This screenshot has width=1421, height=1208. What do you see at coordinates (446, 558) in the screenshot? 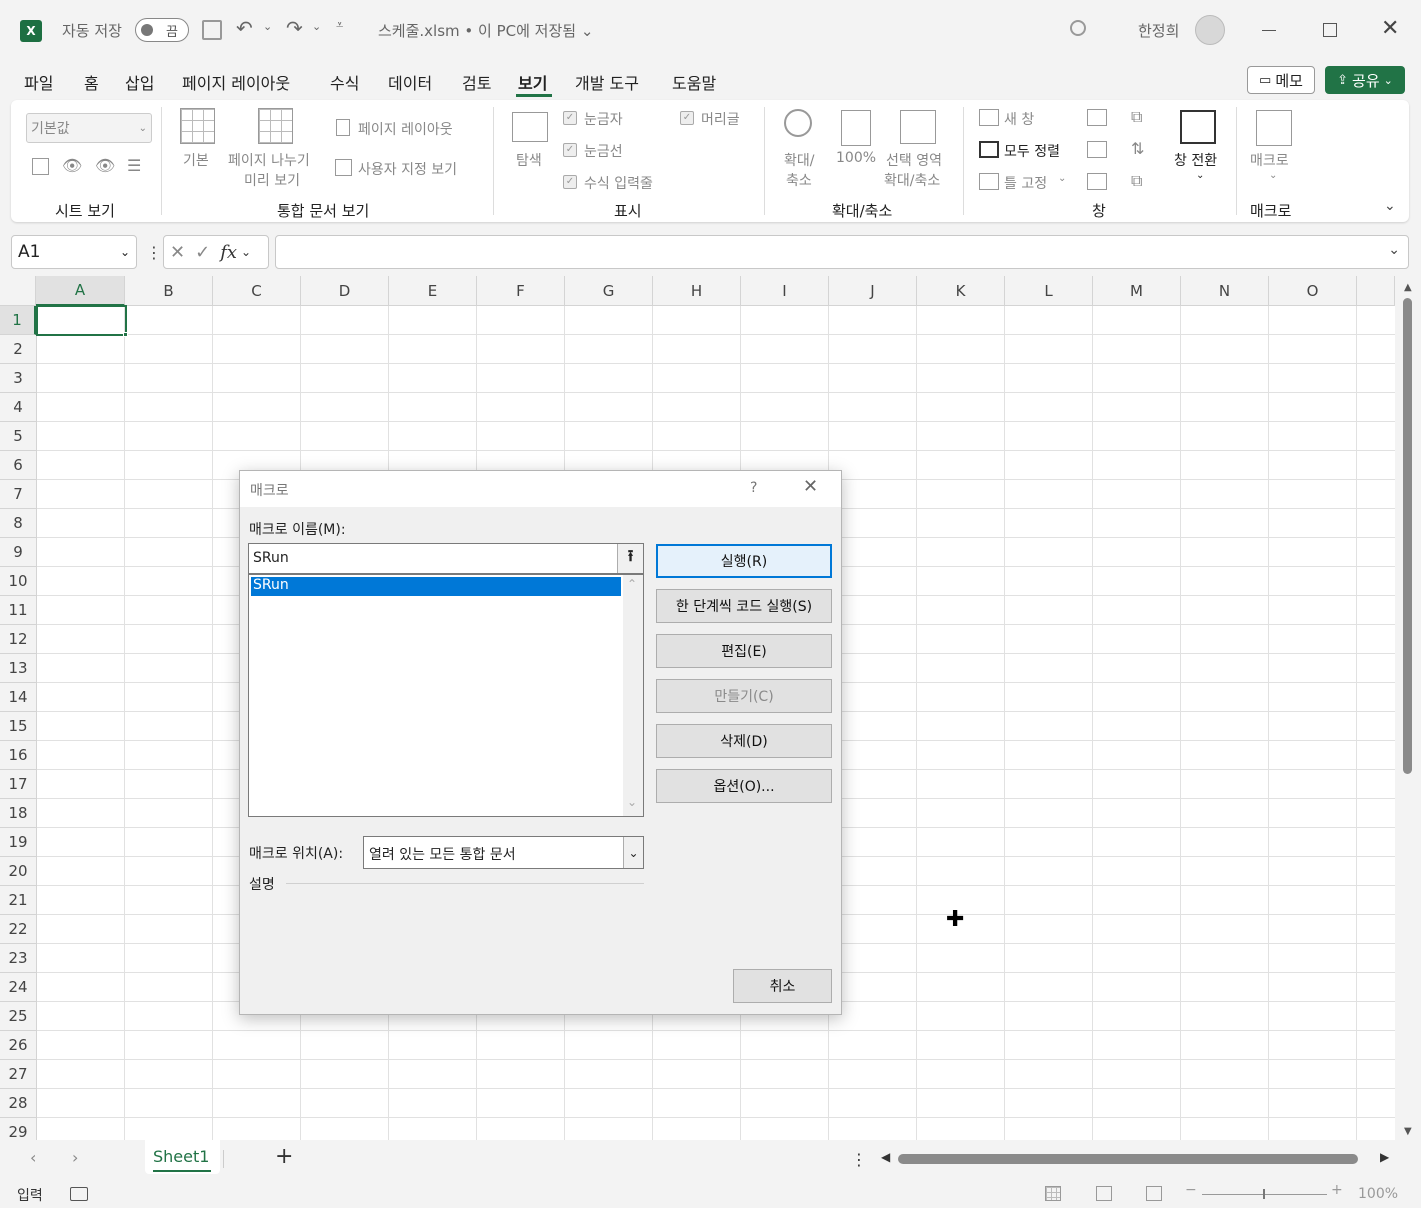
I see `macro-name-input: SRun ⭱` at bounding box center [446, 558].